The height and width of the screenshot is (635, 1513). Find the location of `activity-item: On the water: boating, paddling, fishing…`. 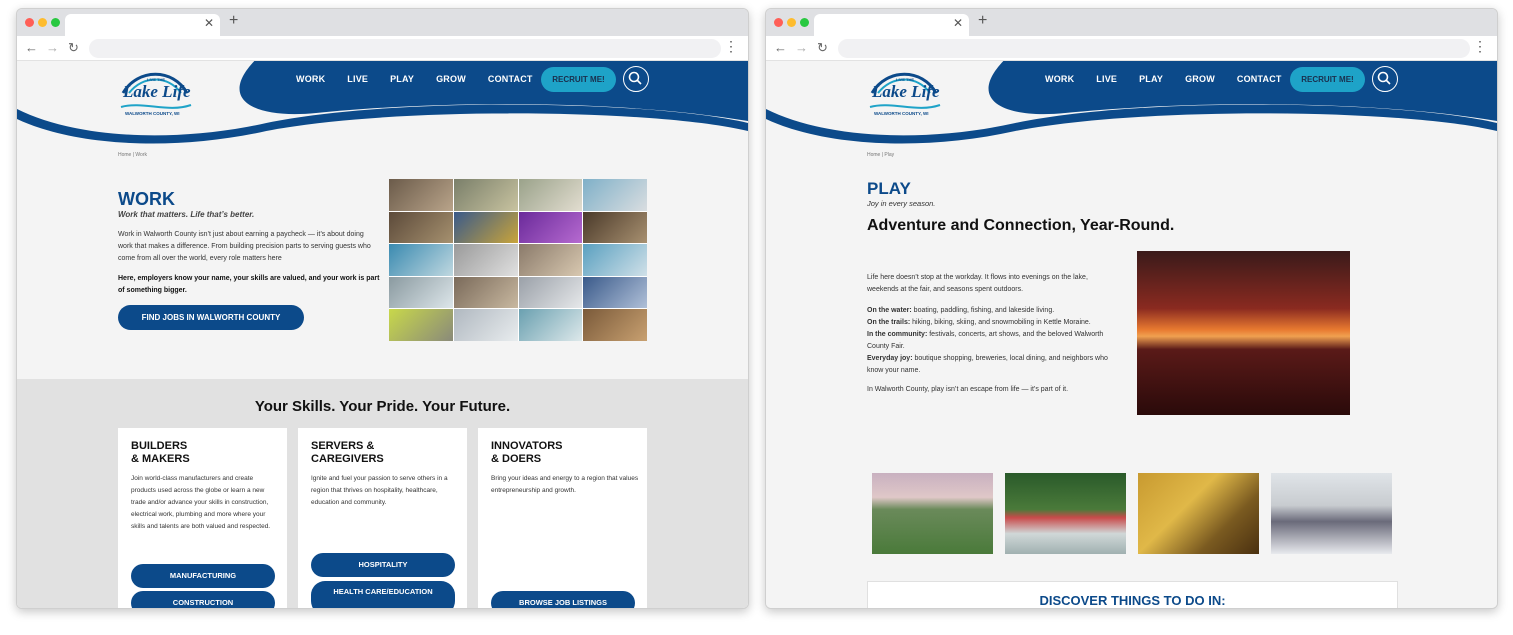

activity-item: On the water: boating, paddling, fishing… is located at coordinates (961, 310).